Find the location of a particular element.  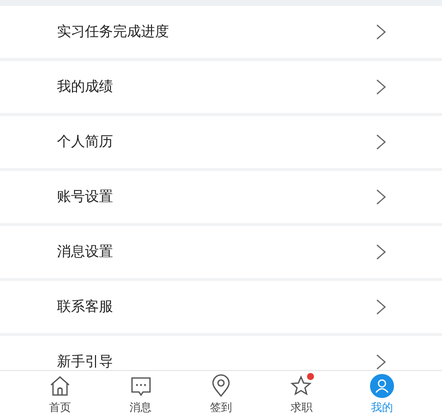

star-icon is located at coordinates (301, 386).